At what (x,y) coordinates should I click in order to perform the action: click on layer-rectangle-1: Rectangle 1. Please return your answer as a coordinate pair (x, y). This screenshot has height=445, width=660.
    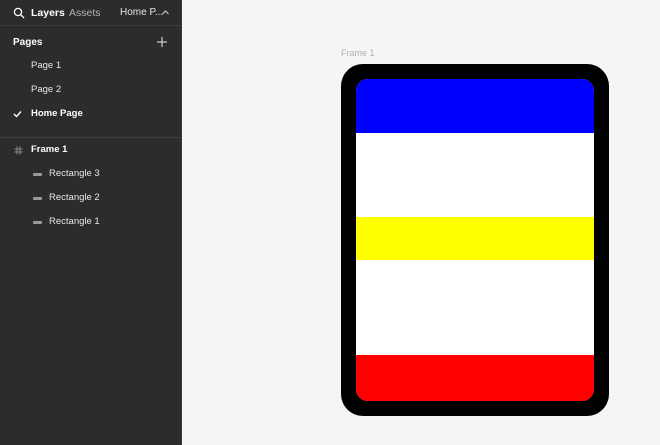
    Looking at the image, I should click on (91, 222).